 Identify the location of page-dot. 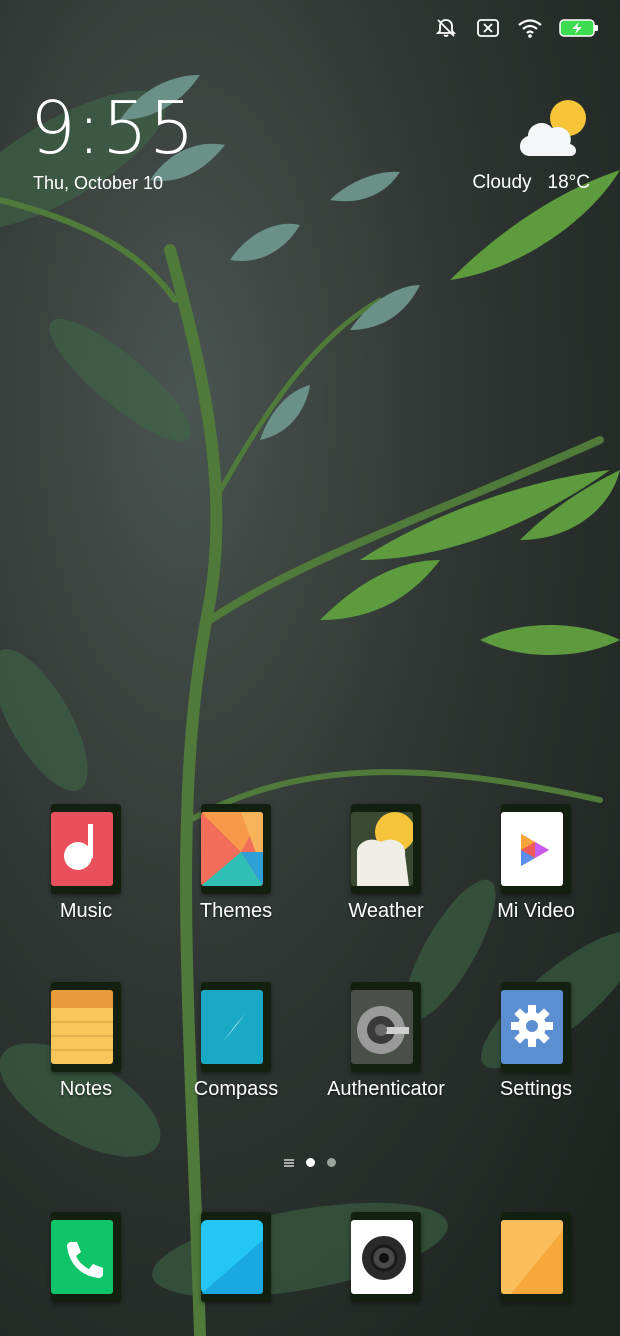
(331, 1162).